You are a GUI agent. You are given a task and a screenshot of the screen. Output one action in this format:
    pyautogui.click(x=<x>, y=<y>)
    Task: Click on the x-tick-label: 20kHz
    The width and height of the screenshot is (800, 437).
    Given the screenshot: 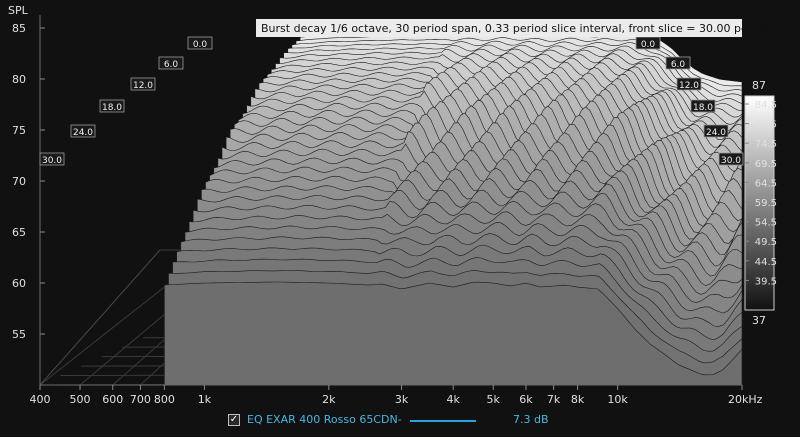 What is the action you would take?
    pyautogui.click(x=745, y=399)
    